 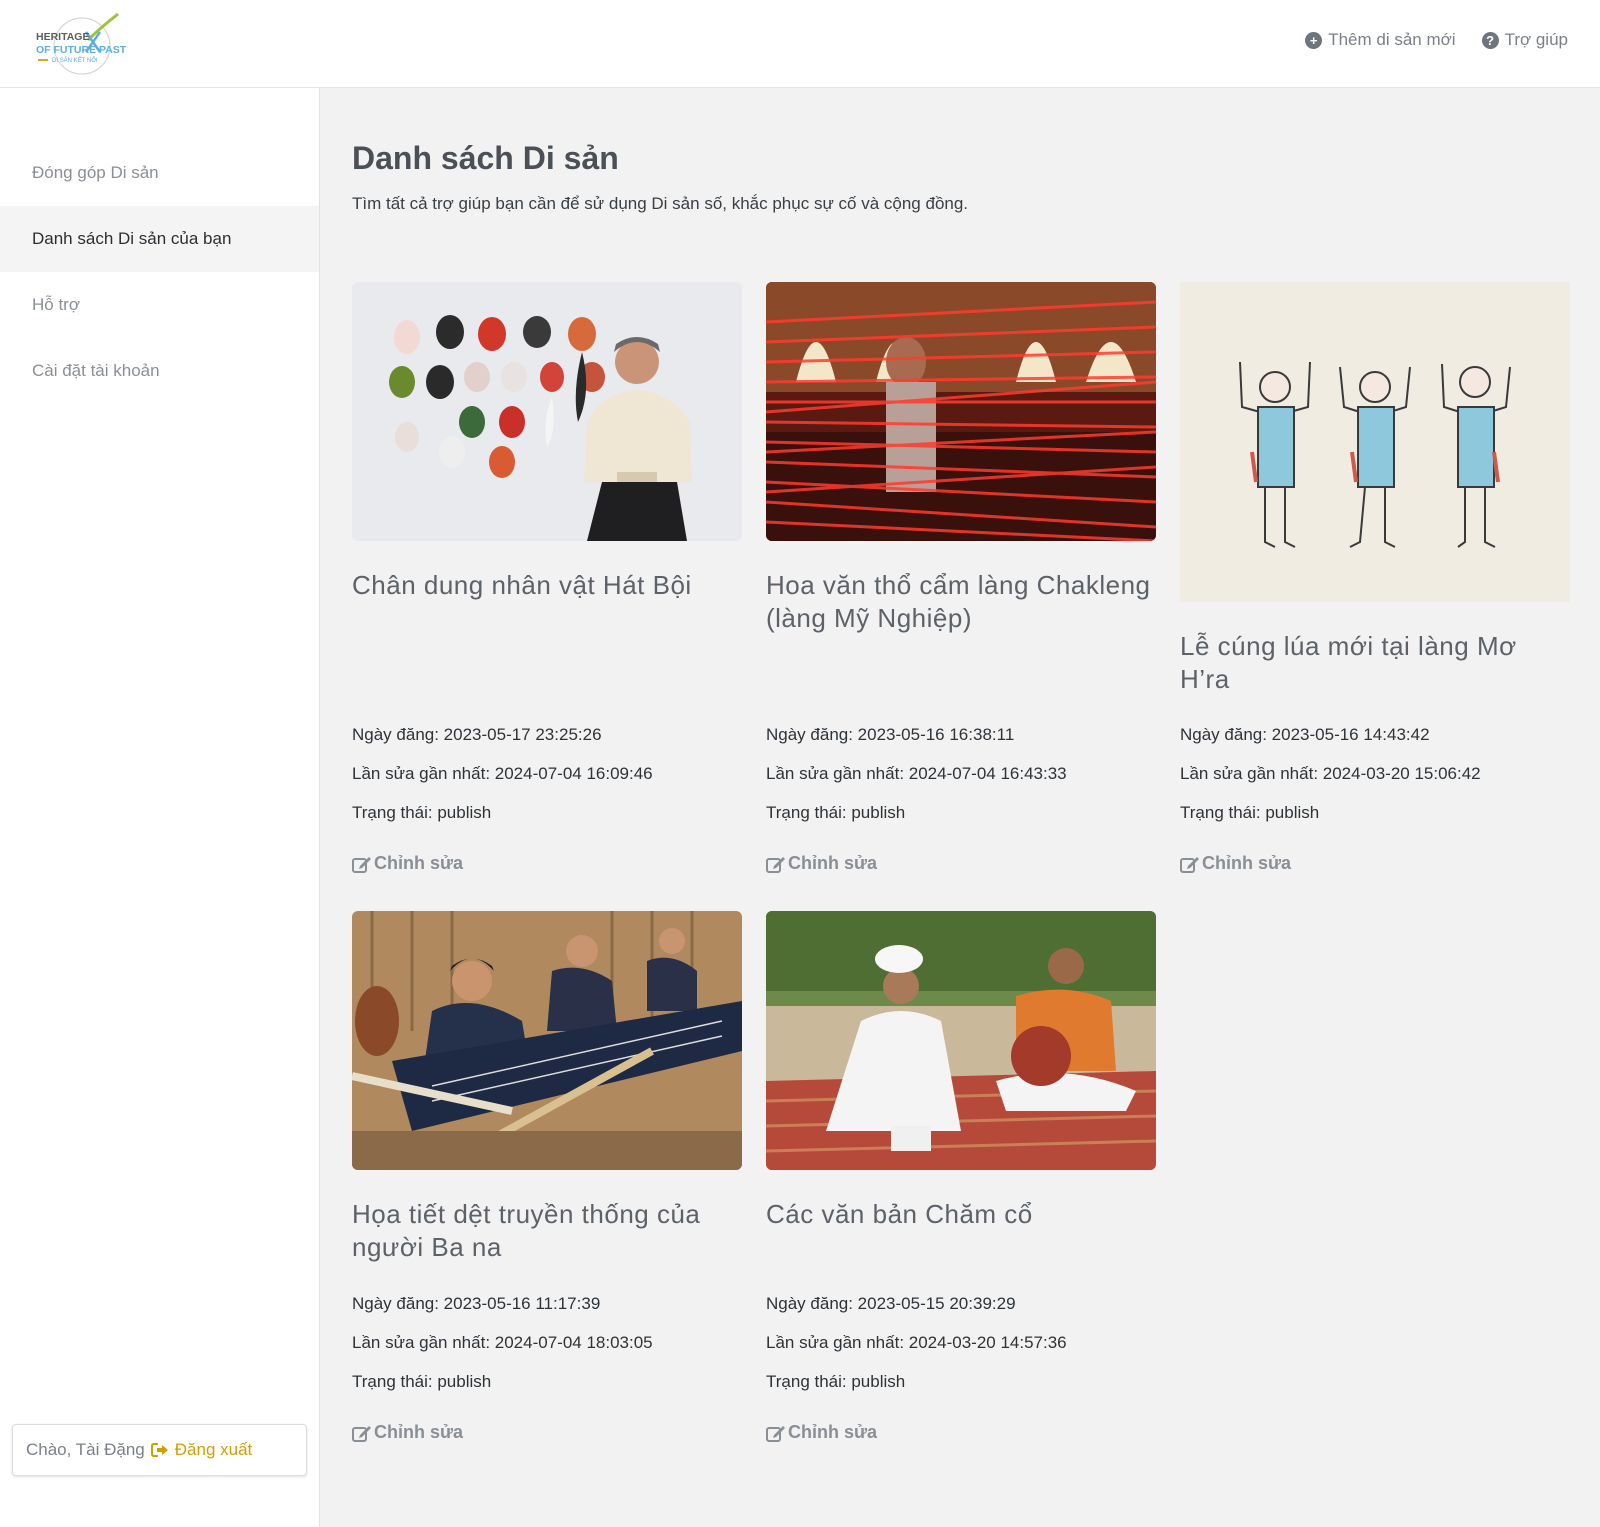 I want to click on card-modified-date: Lần sửa gần nhất: 2024-03-20 14:57:36, so click(x=916, y=1342).